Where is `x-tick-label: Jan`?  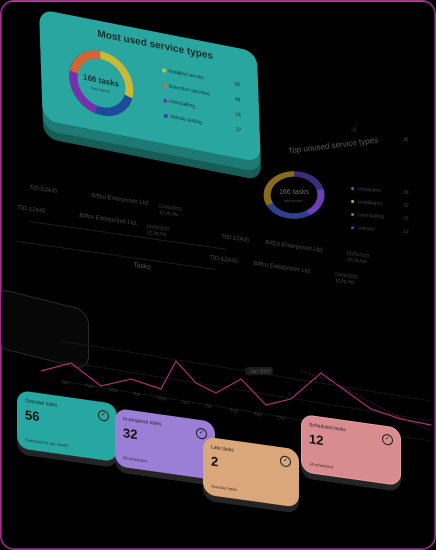
x-tick-label: Jan is located at coordinates (65, 382).